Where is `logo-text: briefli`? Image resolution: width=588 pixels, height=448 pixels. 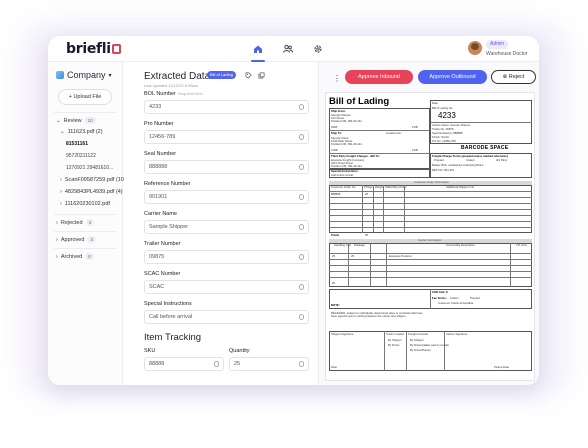 logo-text: briefli is located at coordinates (88, 49).